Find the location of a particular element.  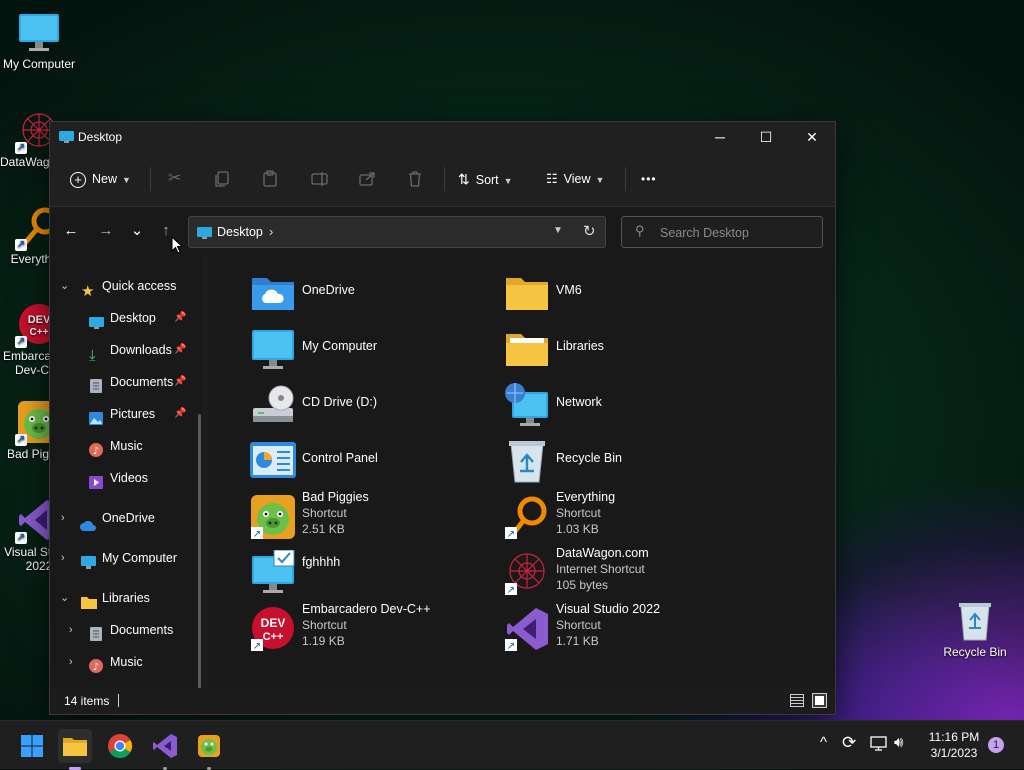

sidebar-item-desktop: Desktop 📌 is located at coordinates (124, 318).